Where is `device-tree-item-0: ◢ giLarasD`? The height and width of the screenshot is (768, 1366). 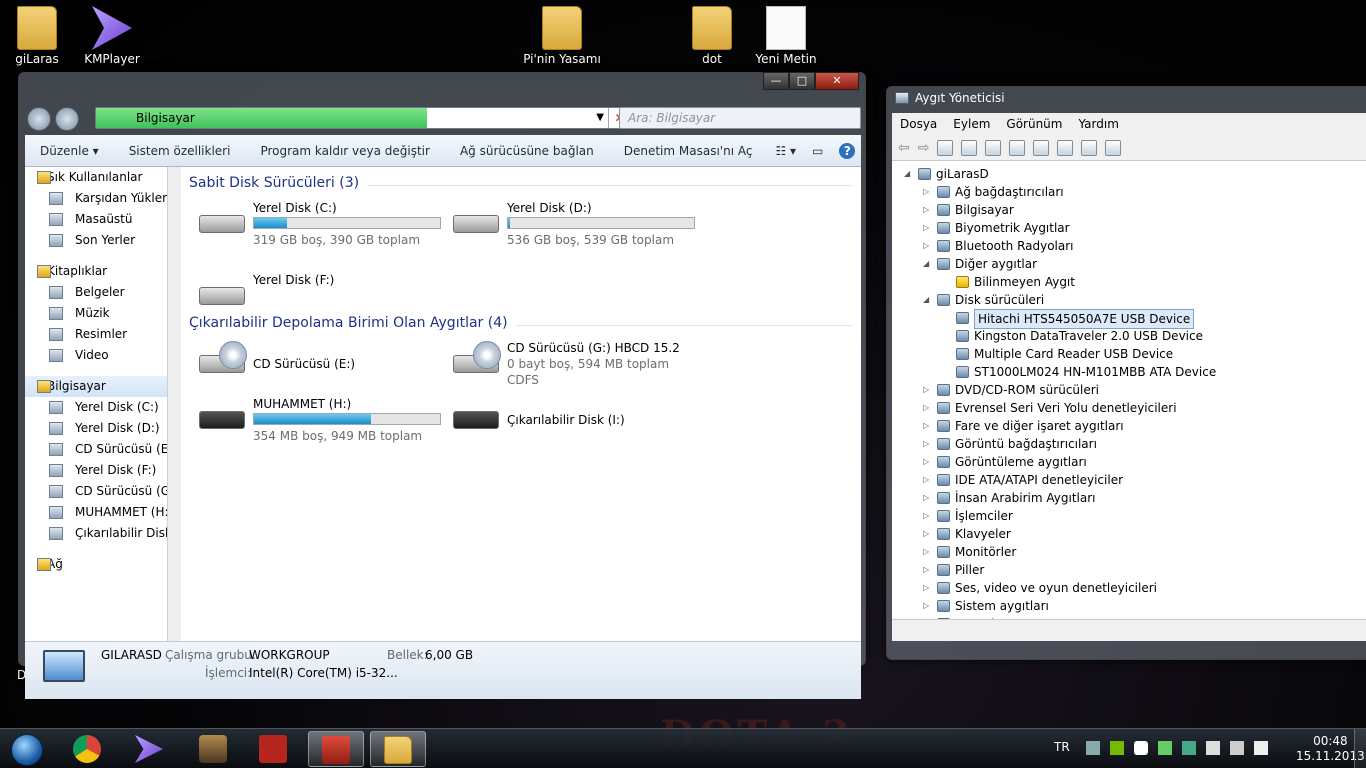 device-tree-item-0: ◢ giLarasD is located at coordinates (1129, 174).